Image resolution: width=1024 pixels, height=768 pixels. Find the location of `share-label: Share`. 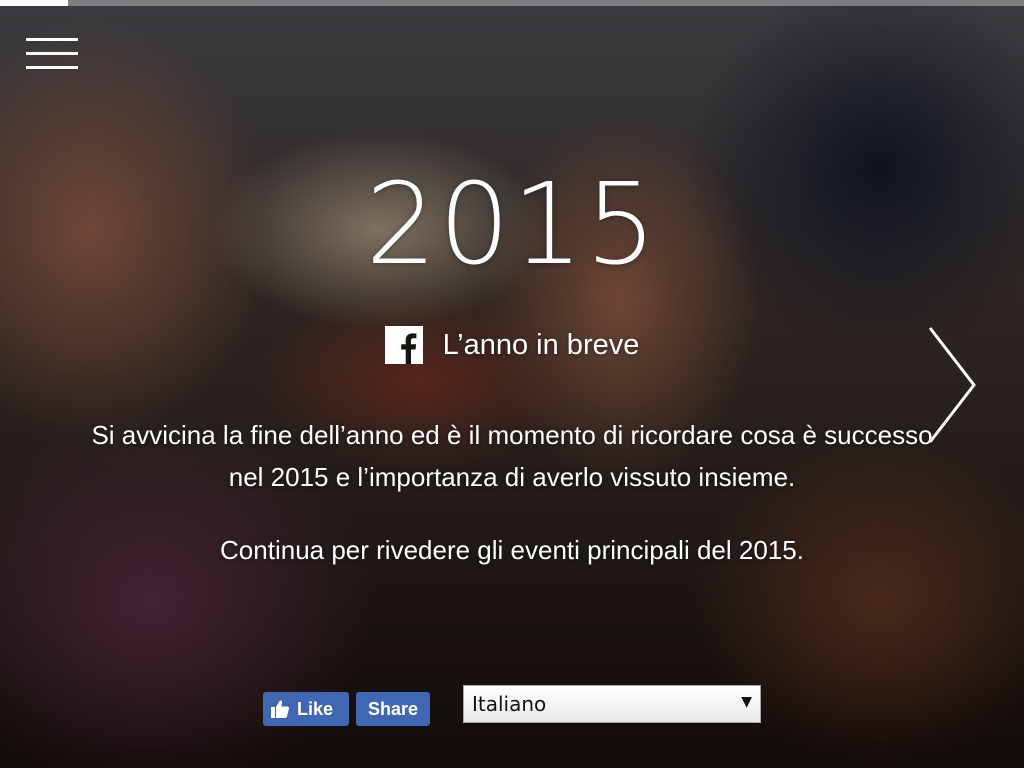

share-label: Share is located at coordinates (393, 708).